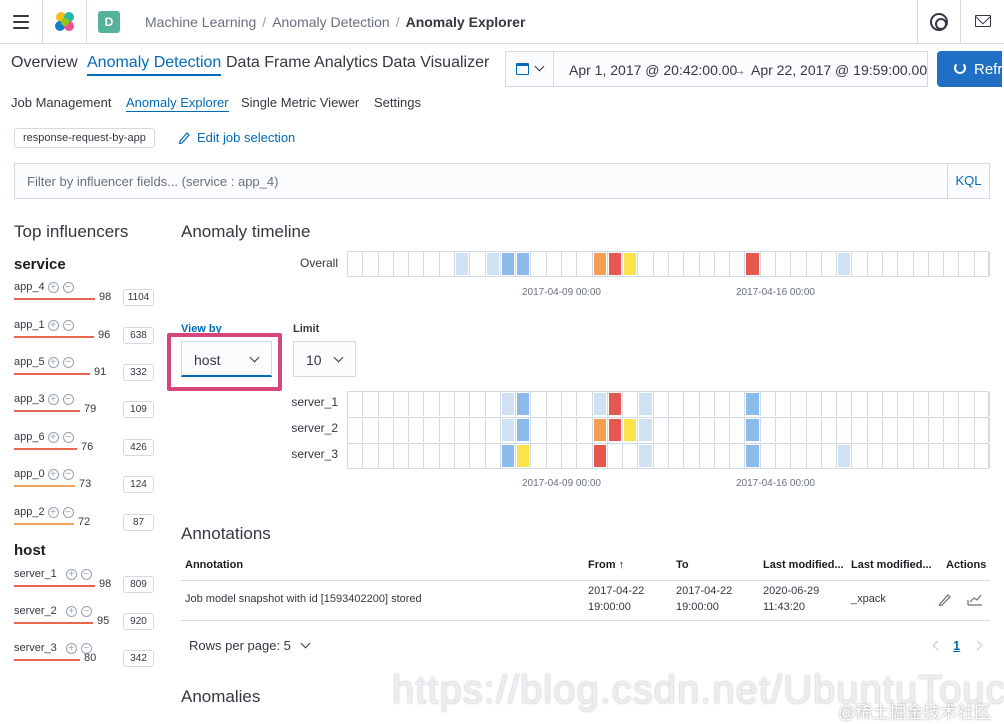  Describe the element at coordinates (970, 69) in the screenshot. I see `refresh-button: Refresh` at that location.